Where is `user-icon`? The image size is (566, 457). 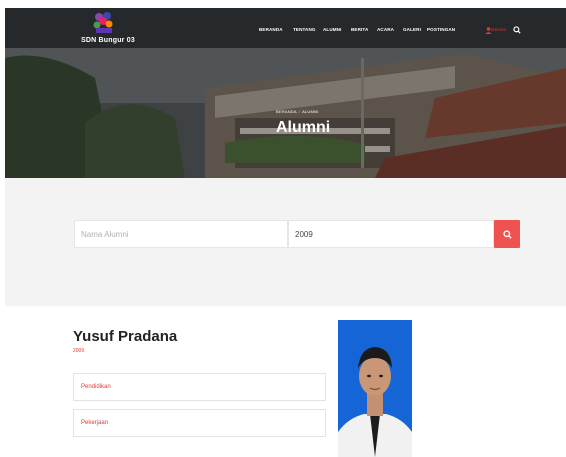 user-icon is located at coordinates (488, 30).